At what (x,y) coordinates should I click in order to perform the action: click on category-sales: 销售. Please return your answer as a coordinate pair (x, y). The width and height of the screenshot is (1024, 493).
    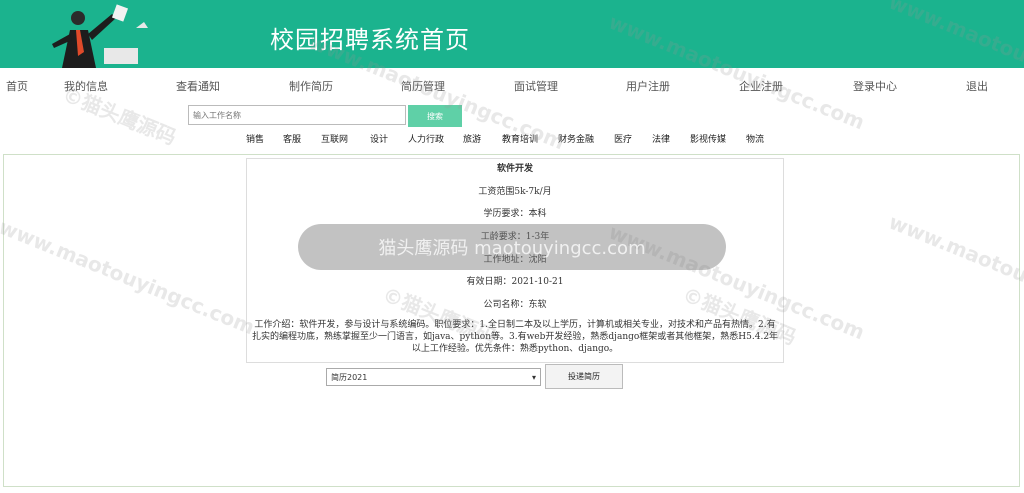
    Looking at the image, I should click on (255, 138).